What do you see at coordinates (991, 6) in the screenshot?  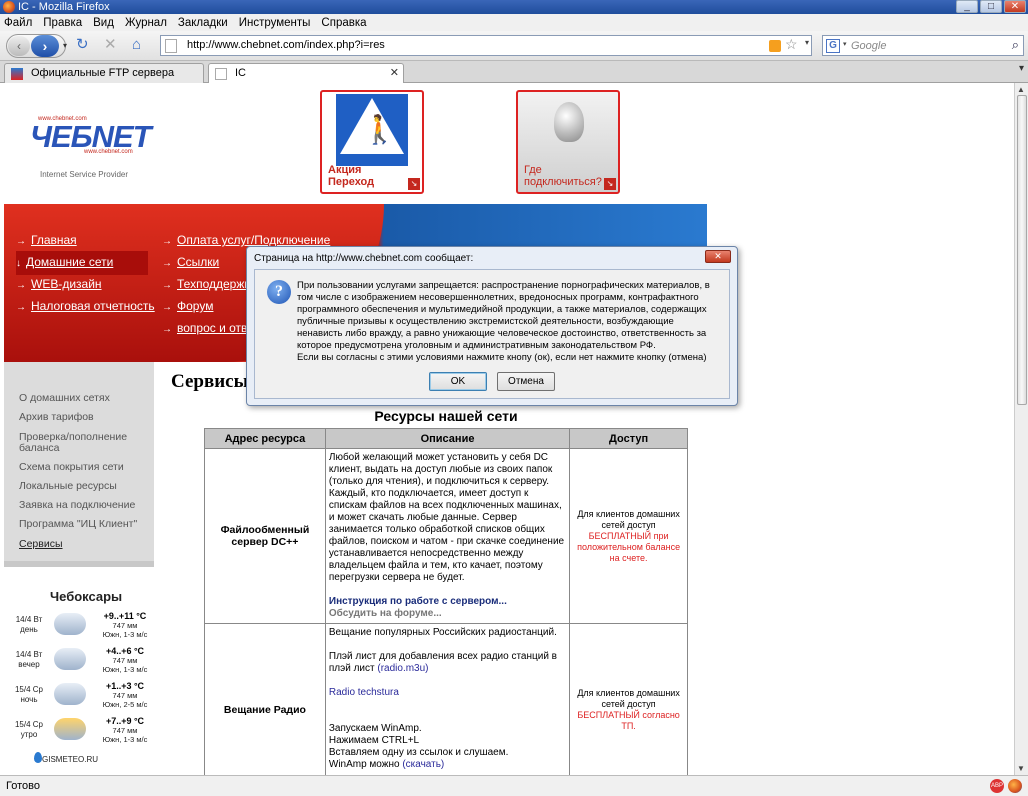 I see `maximize-button: □` at bounding box center [991, 6].